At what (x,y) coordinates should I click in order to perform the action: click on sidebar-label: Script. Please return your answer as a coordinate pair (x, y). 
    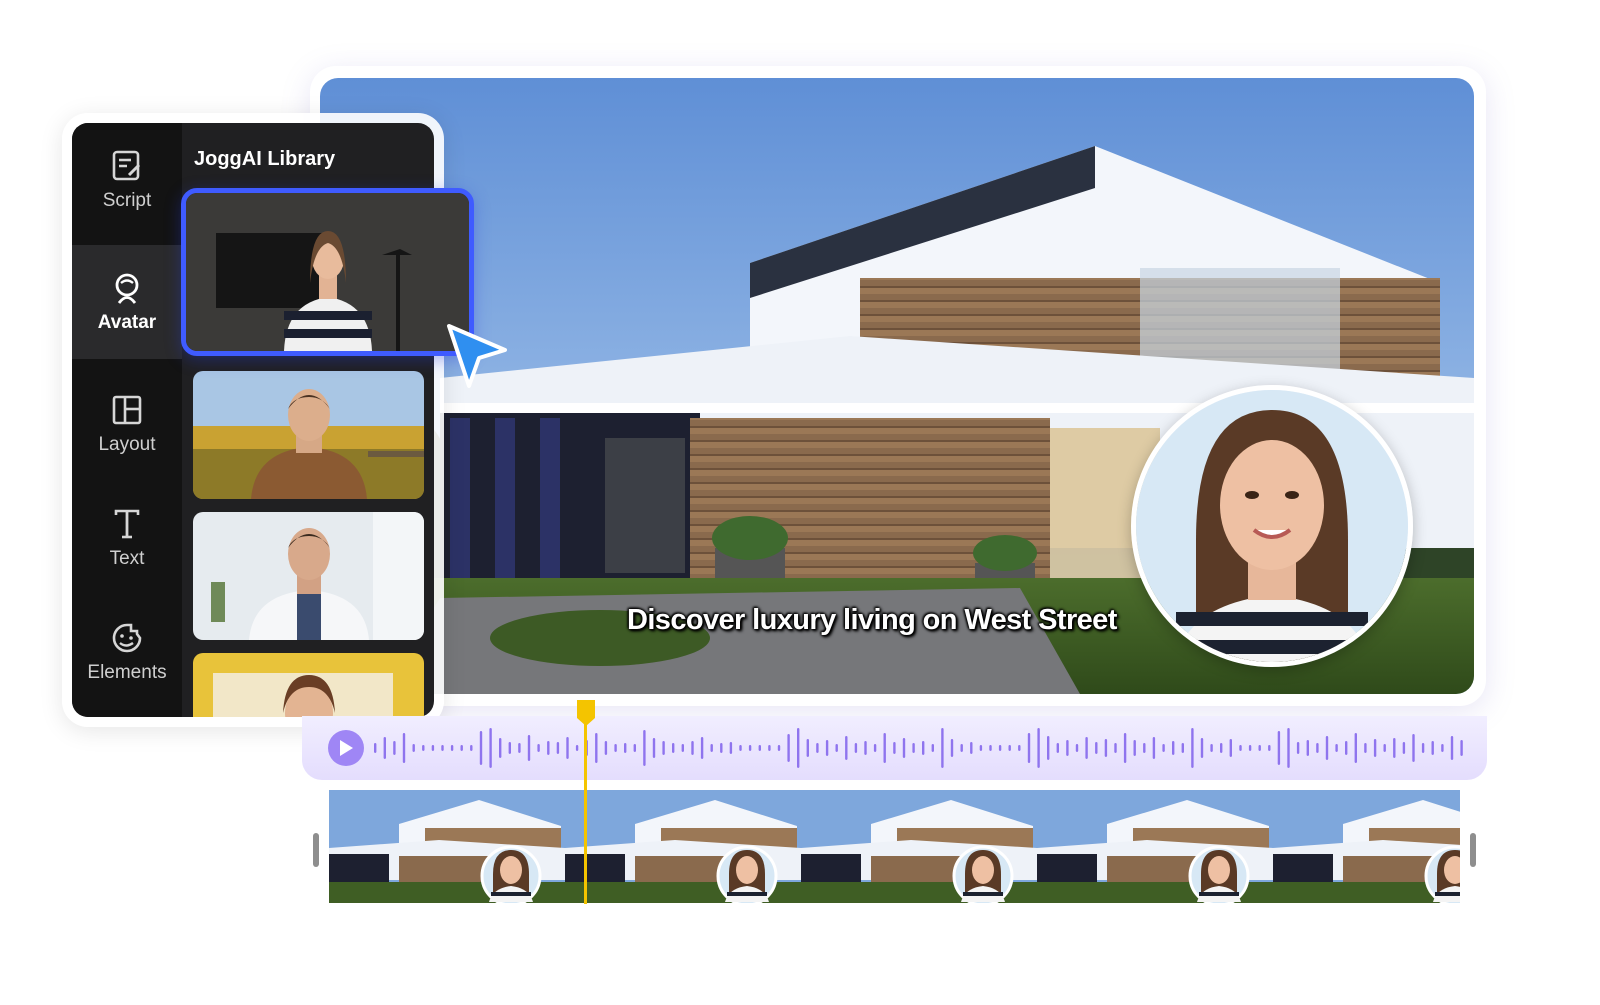
    Looking at the image, I should click on (127, 200).